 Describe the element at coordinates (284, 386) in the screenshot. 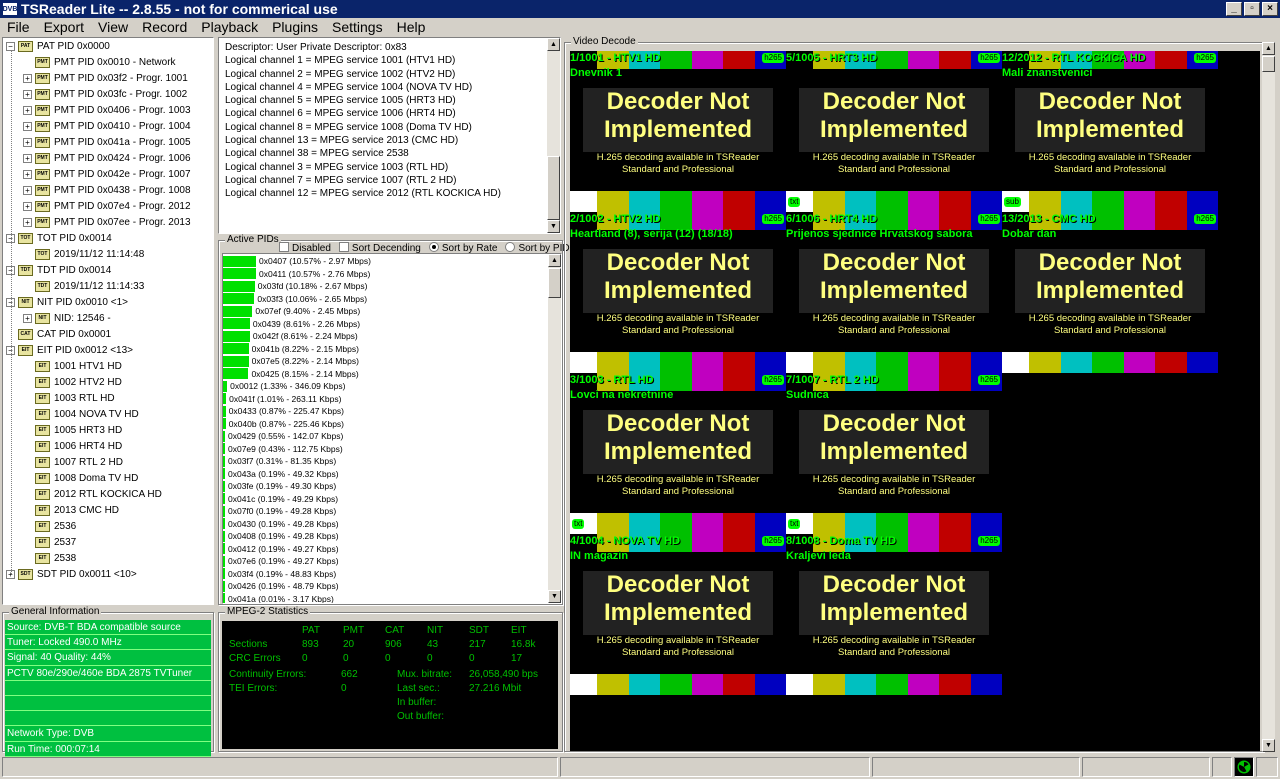

I see `pid-row: 0x0012 (1.33% - 346.09 Kbps)` at that location.